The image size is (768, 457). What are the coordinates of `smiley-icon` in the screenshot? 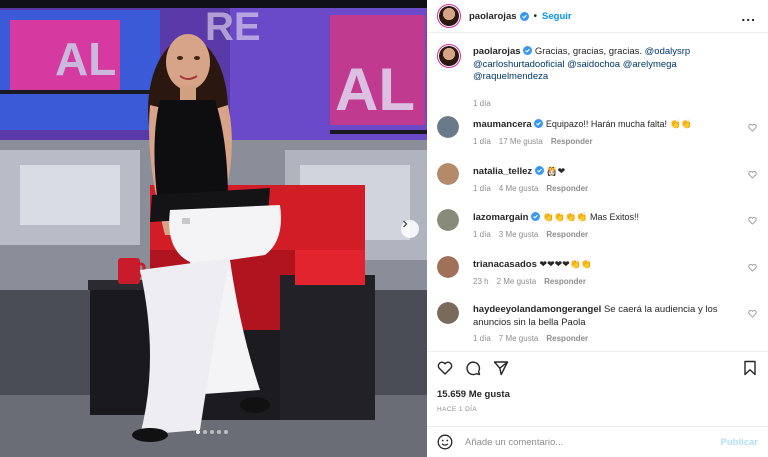 It's located at (445, 442).